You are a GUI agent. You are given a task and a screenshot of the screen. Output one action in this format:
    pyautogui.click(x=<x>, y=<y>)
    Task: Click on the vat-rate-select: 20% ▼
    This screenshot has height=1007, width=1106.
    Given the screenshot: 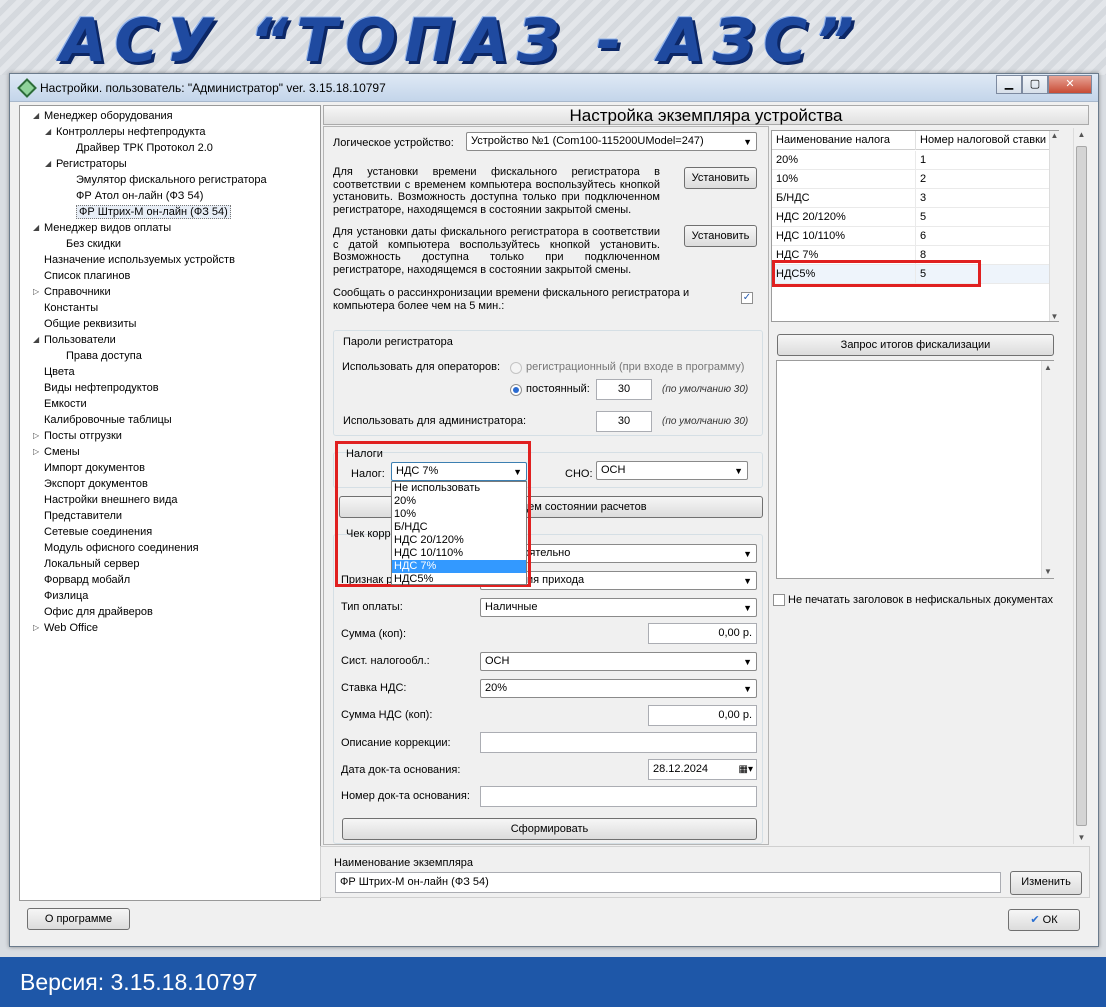 What is the action you would take?
    pyautogui.click(x=618, y=688)
    